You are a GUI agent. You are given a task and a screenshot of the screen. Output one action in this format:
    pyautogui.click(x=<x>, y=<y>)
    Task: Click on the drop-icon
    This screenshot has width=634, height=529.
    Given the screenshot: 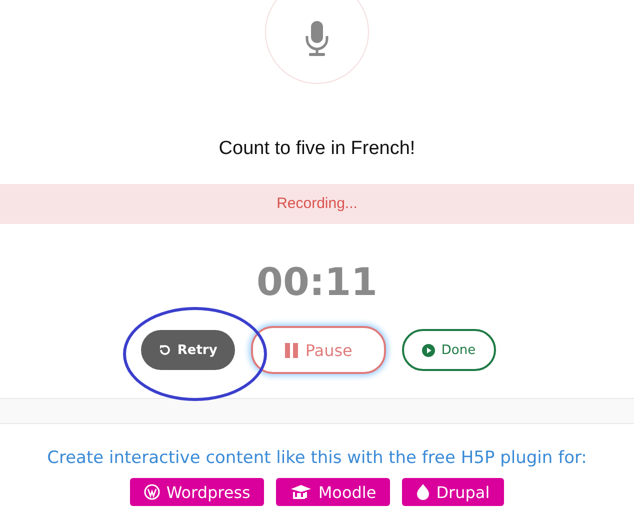 What is the action you would take?
    pyautogui.click(x=423, y=492)
    